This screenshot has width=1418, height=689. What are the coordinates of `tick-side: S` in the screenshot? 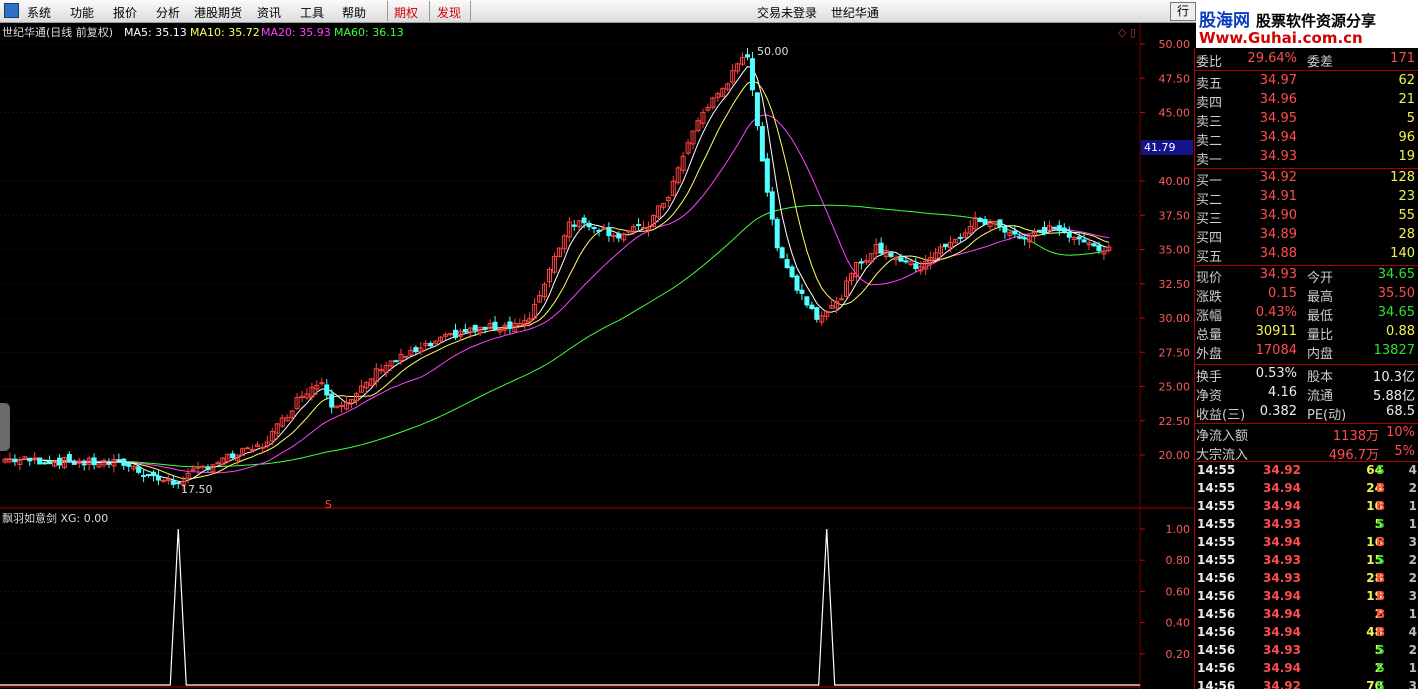 It's located at (1380, 684).